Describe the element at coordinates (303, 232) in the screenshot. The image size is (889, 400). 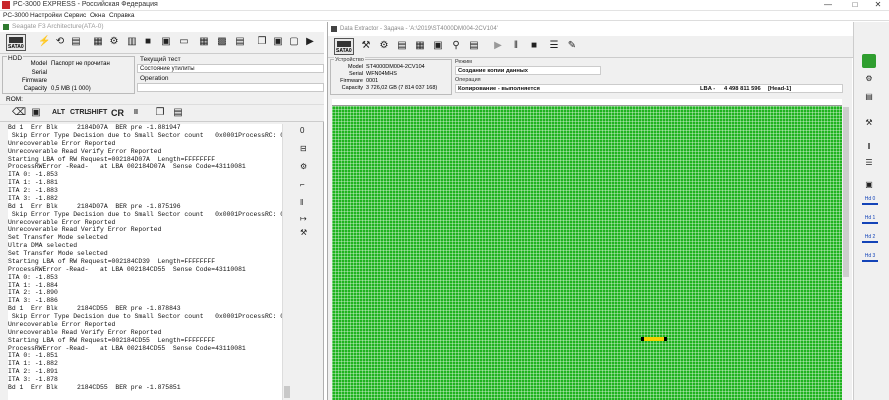
I see `tools-side-icon: ⚒` at that location.